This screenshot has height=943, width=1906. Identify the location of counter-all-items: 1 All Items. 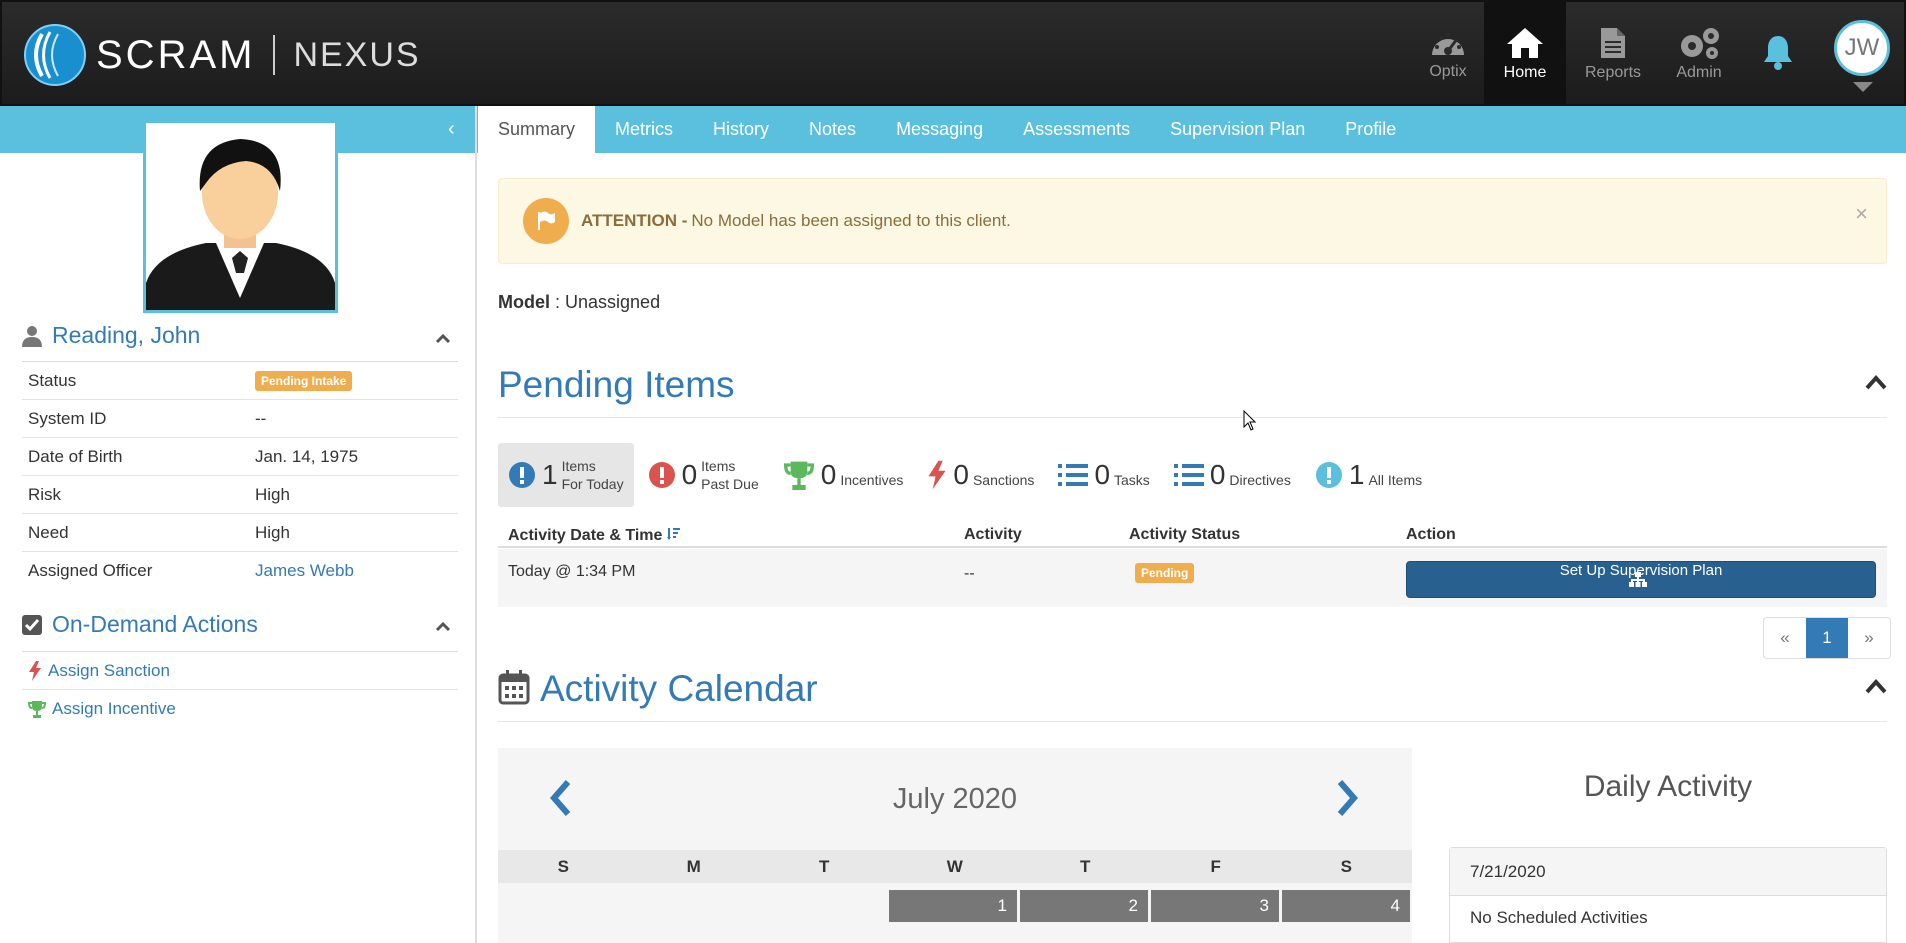
(1368, 475).